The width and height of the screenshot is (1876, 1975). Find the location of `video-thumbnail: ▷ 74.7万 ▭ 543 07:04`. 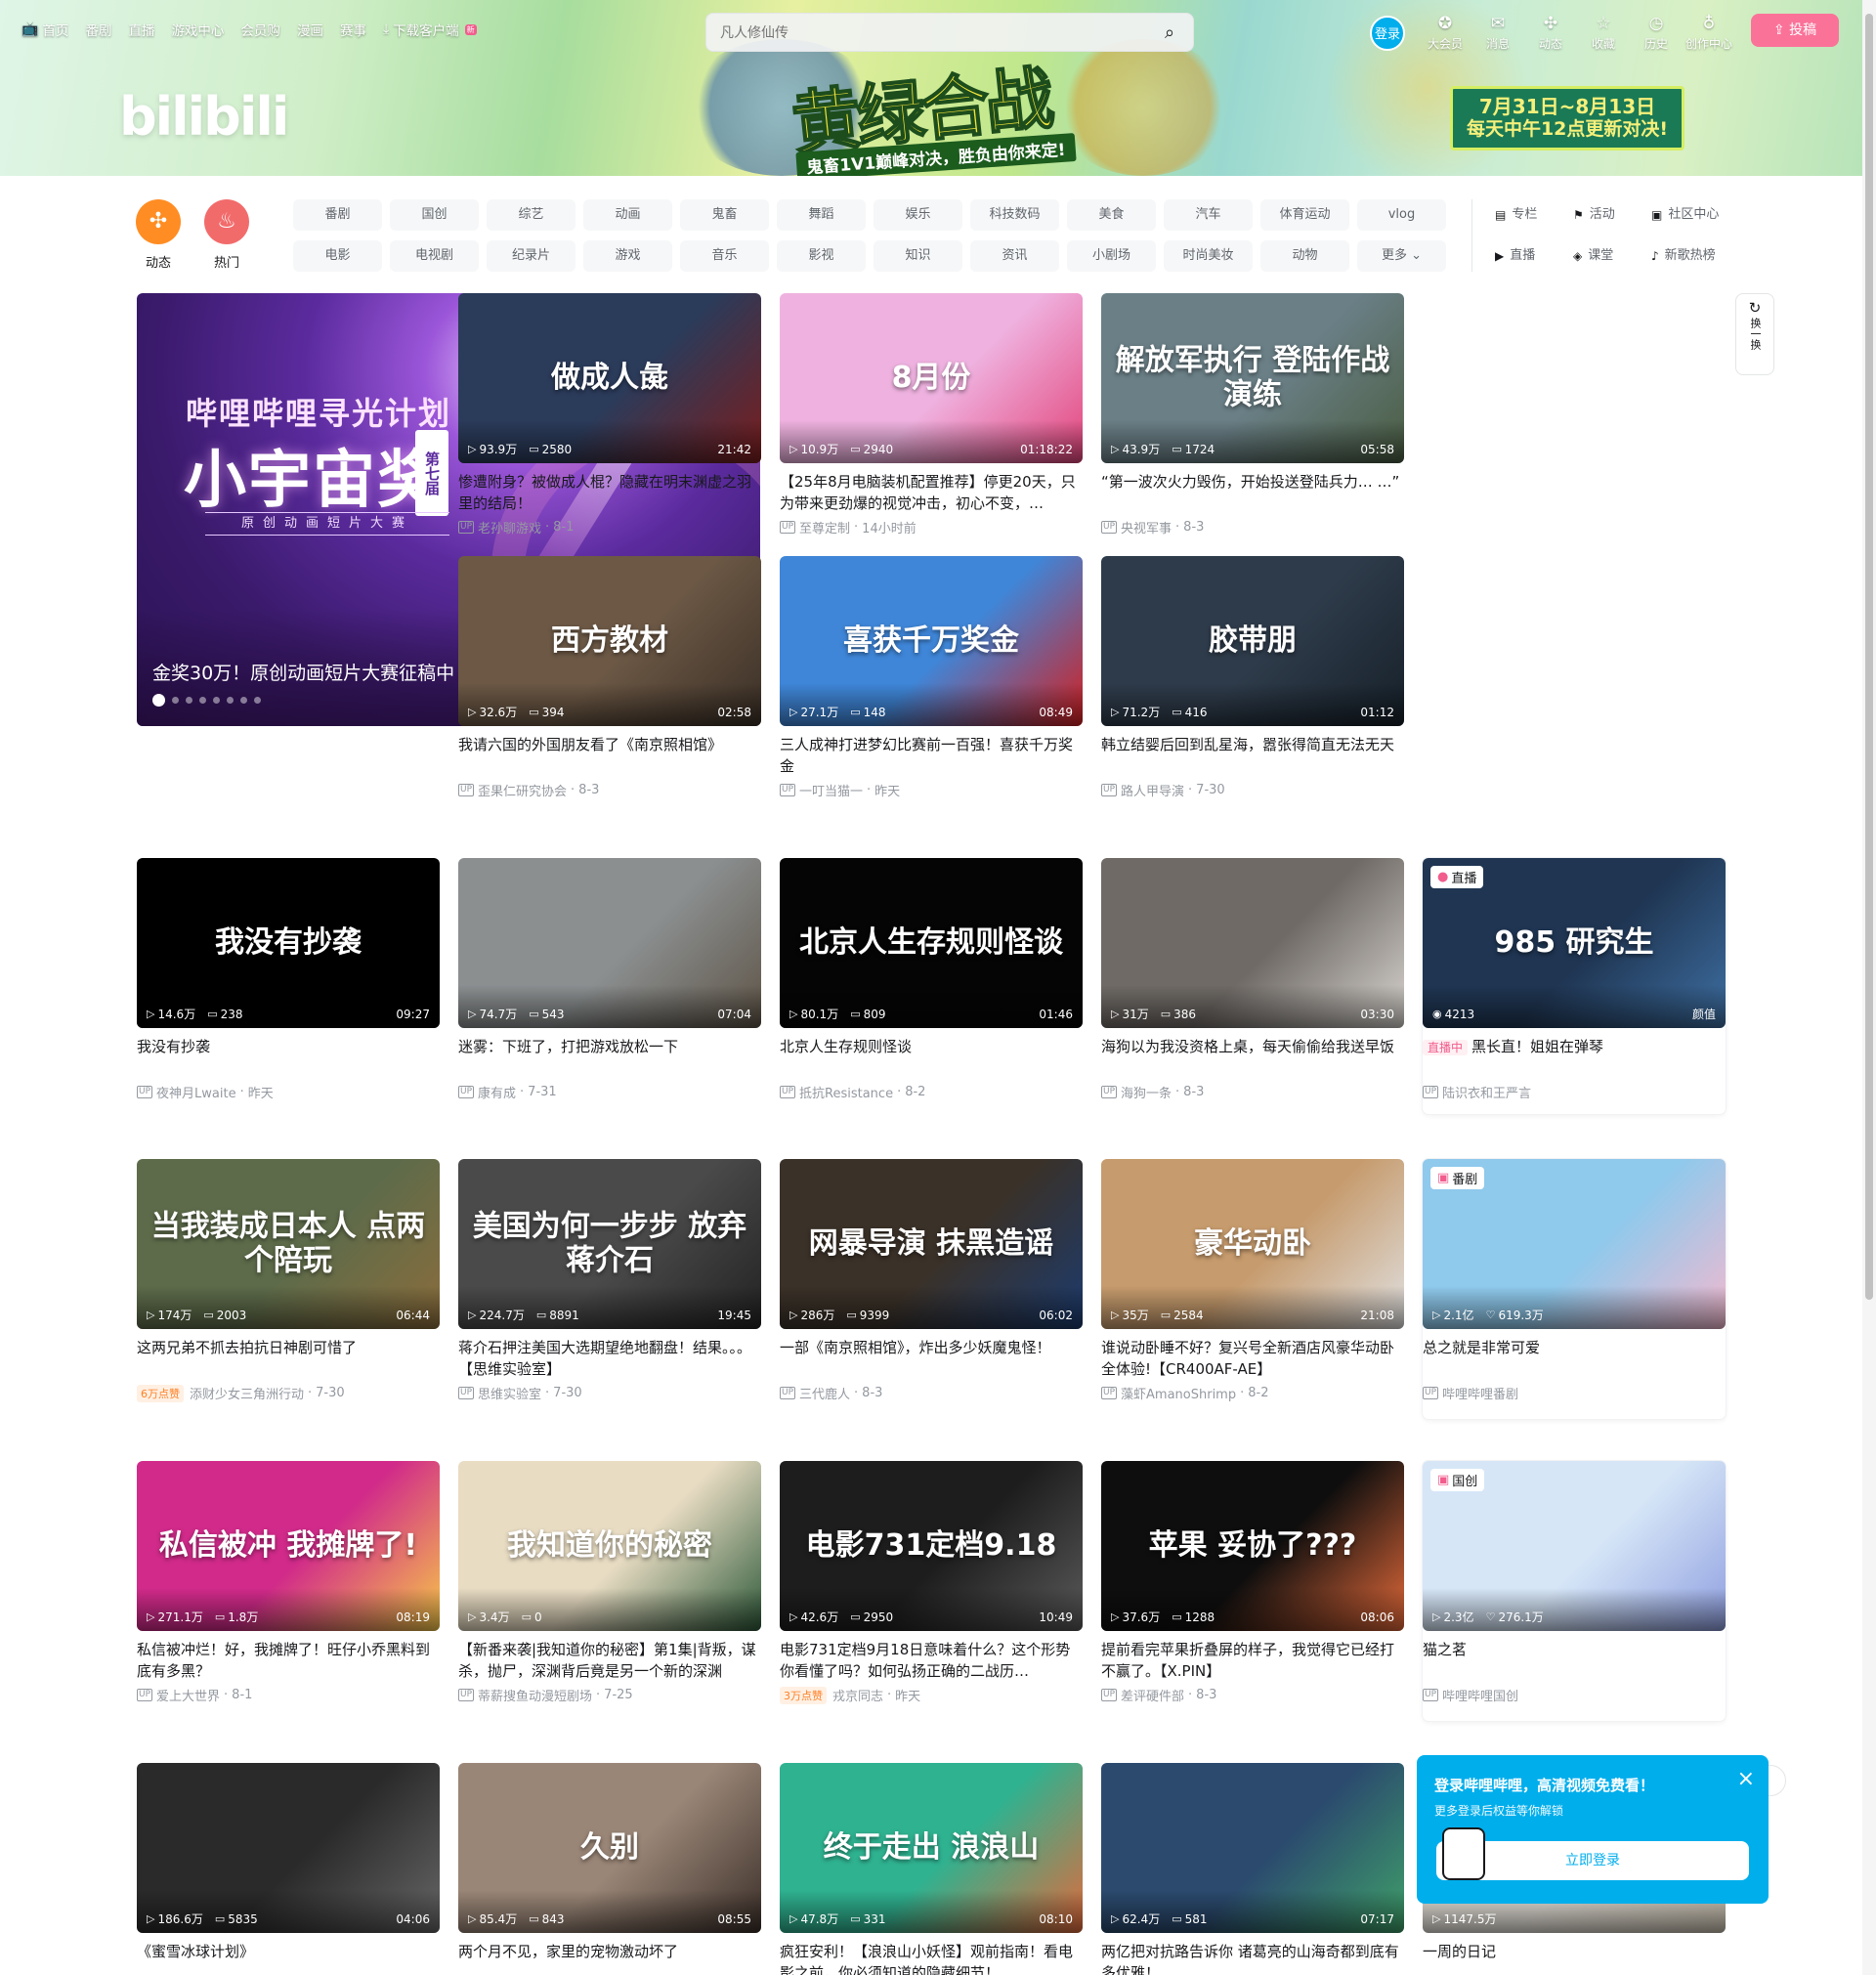

video-thumbnail: ▷ 74.7万 ▭ 543 07:04 is located at coordinates (609, 943).